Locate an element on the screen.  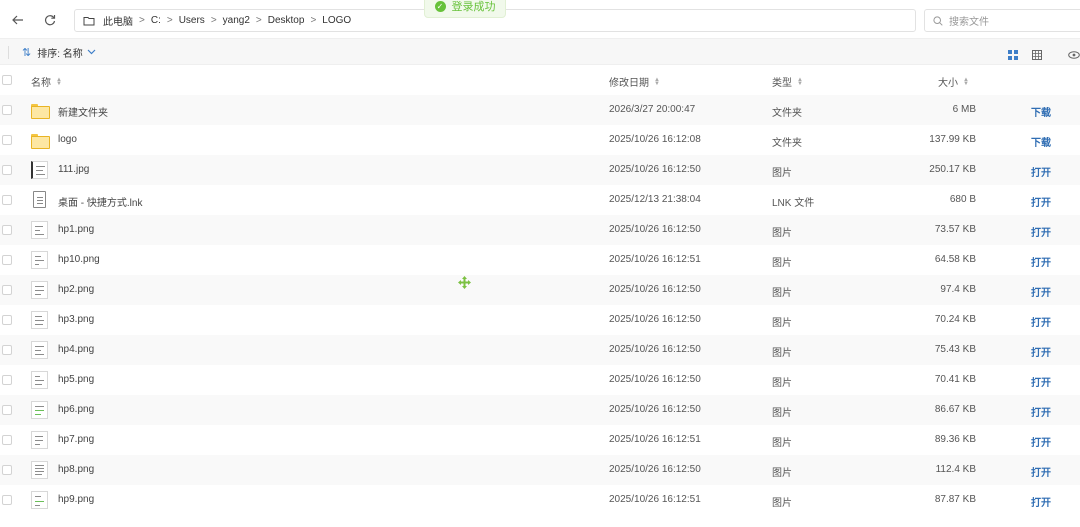
file-size: 70.24 KB is located at coordinates (955, 319).